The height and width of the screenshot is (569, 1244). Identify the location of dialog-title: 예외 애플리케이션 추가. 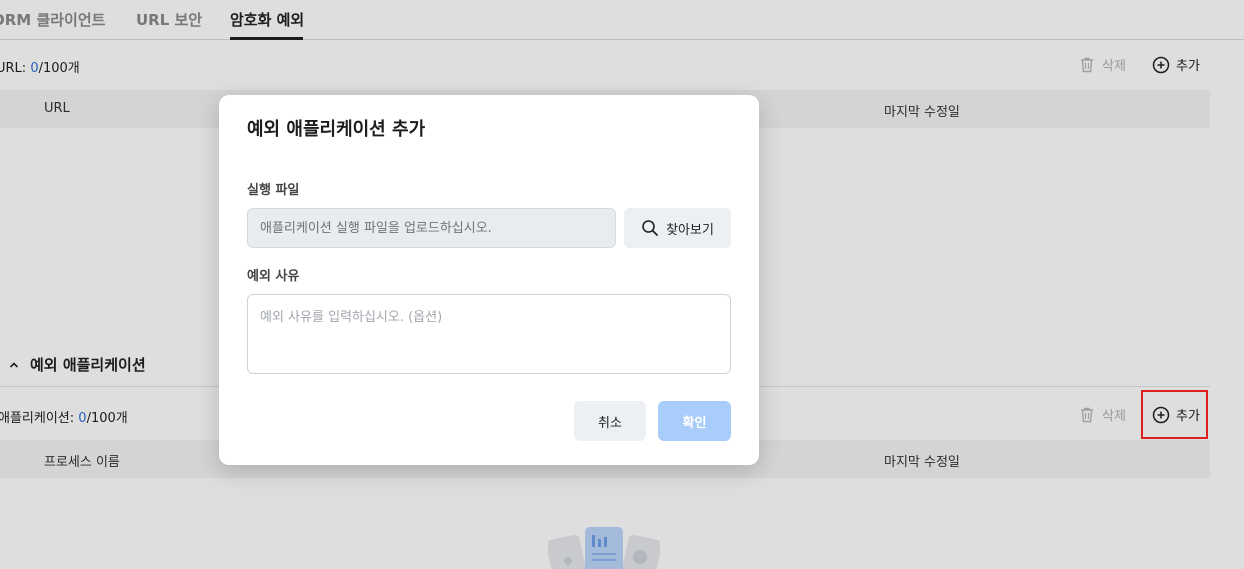
(336, 129).